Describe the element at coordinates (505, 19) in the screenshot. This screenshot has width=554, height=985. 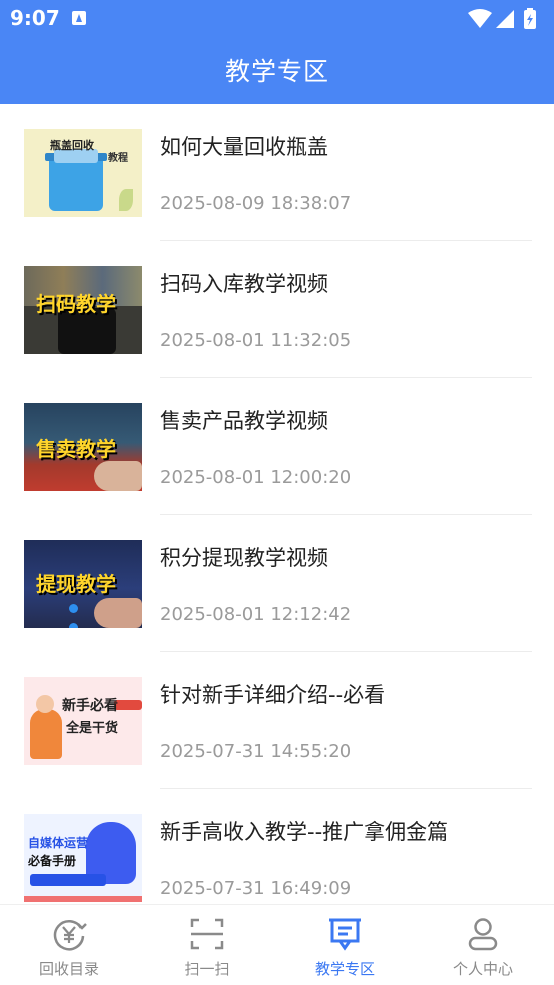
I see `signal-icon` at that location.